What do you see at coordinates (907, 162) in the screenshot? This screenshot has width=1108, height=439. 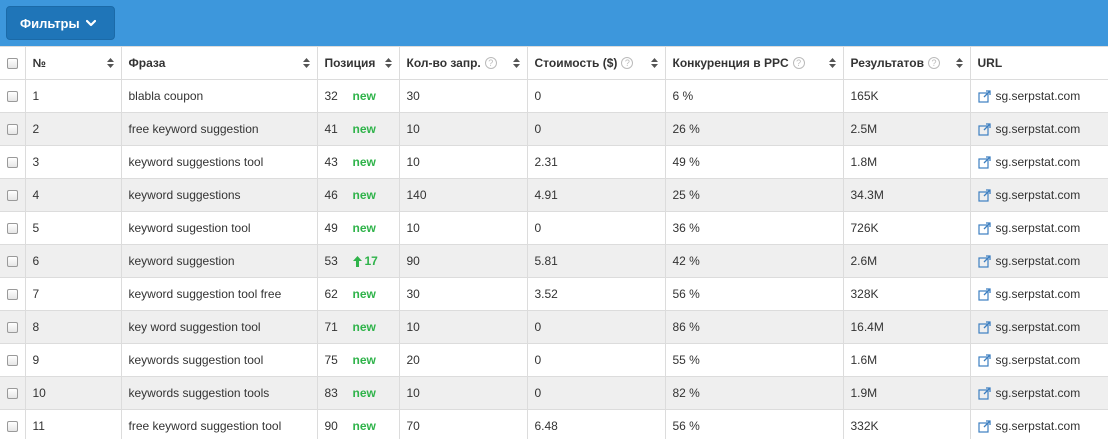 I see `cell-results: 1.8M` at bounding box center [907, 162].